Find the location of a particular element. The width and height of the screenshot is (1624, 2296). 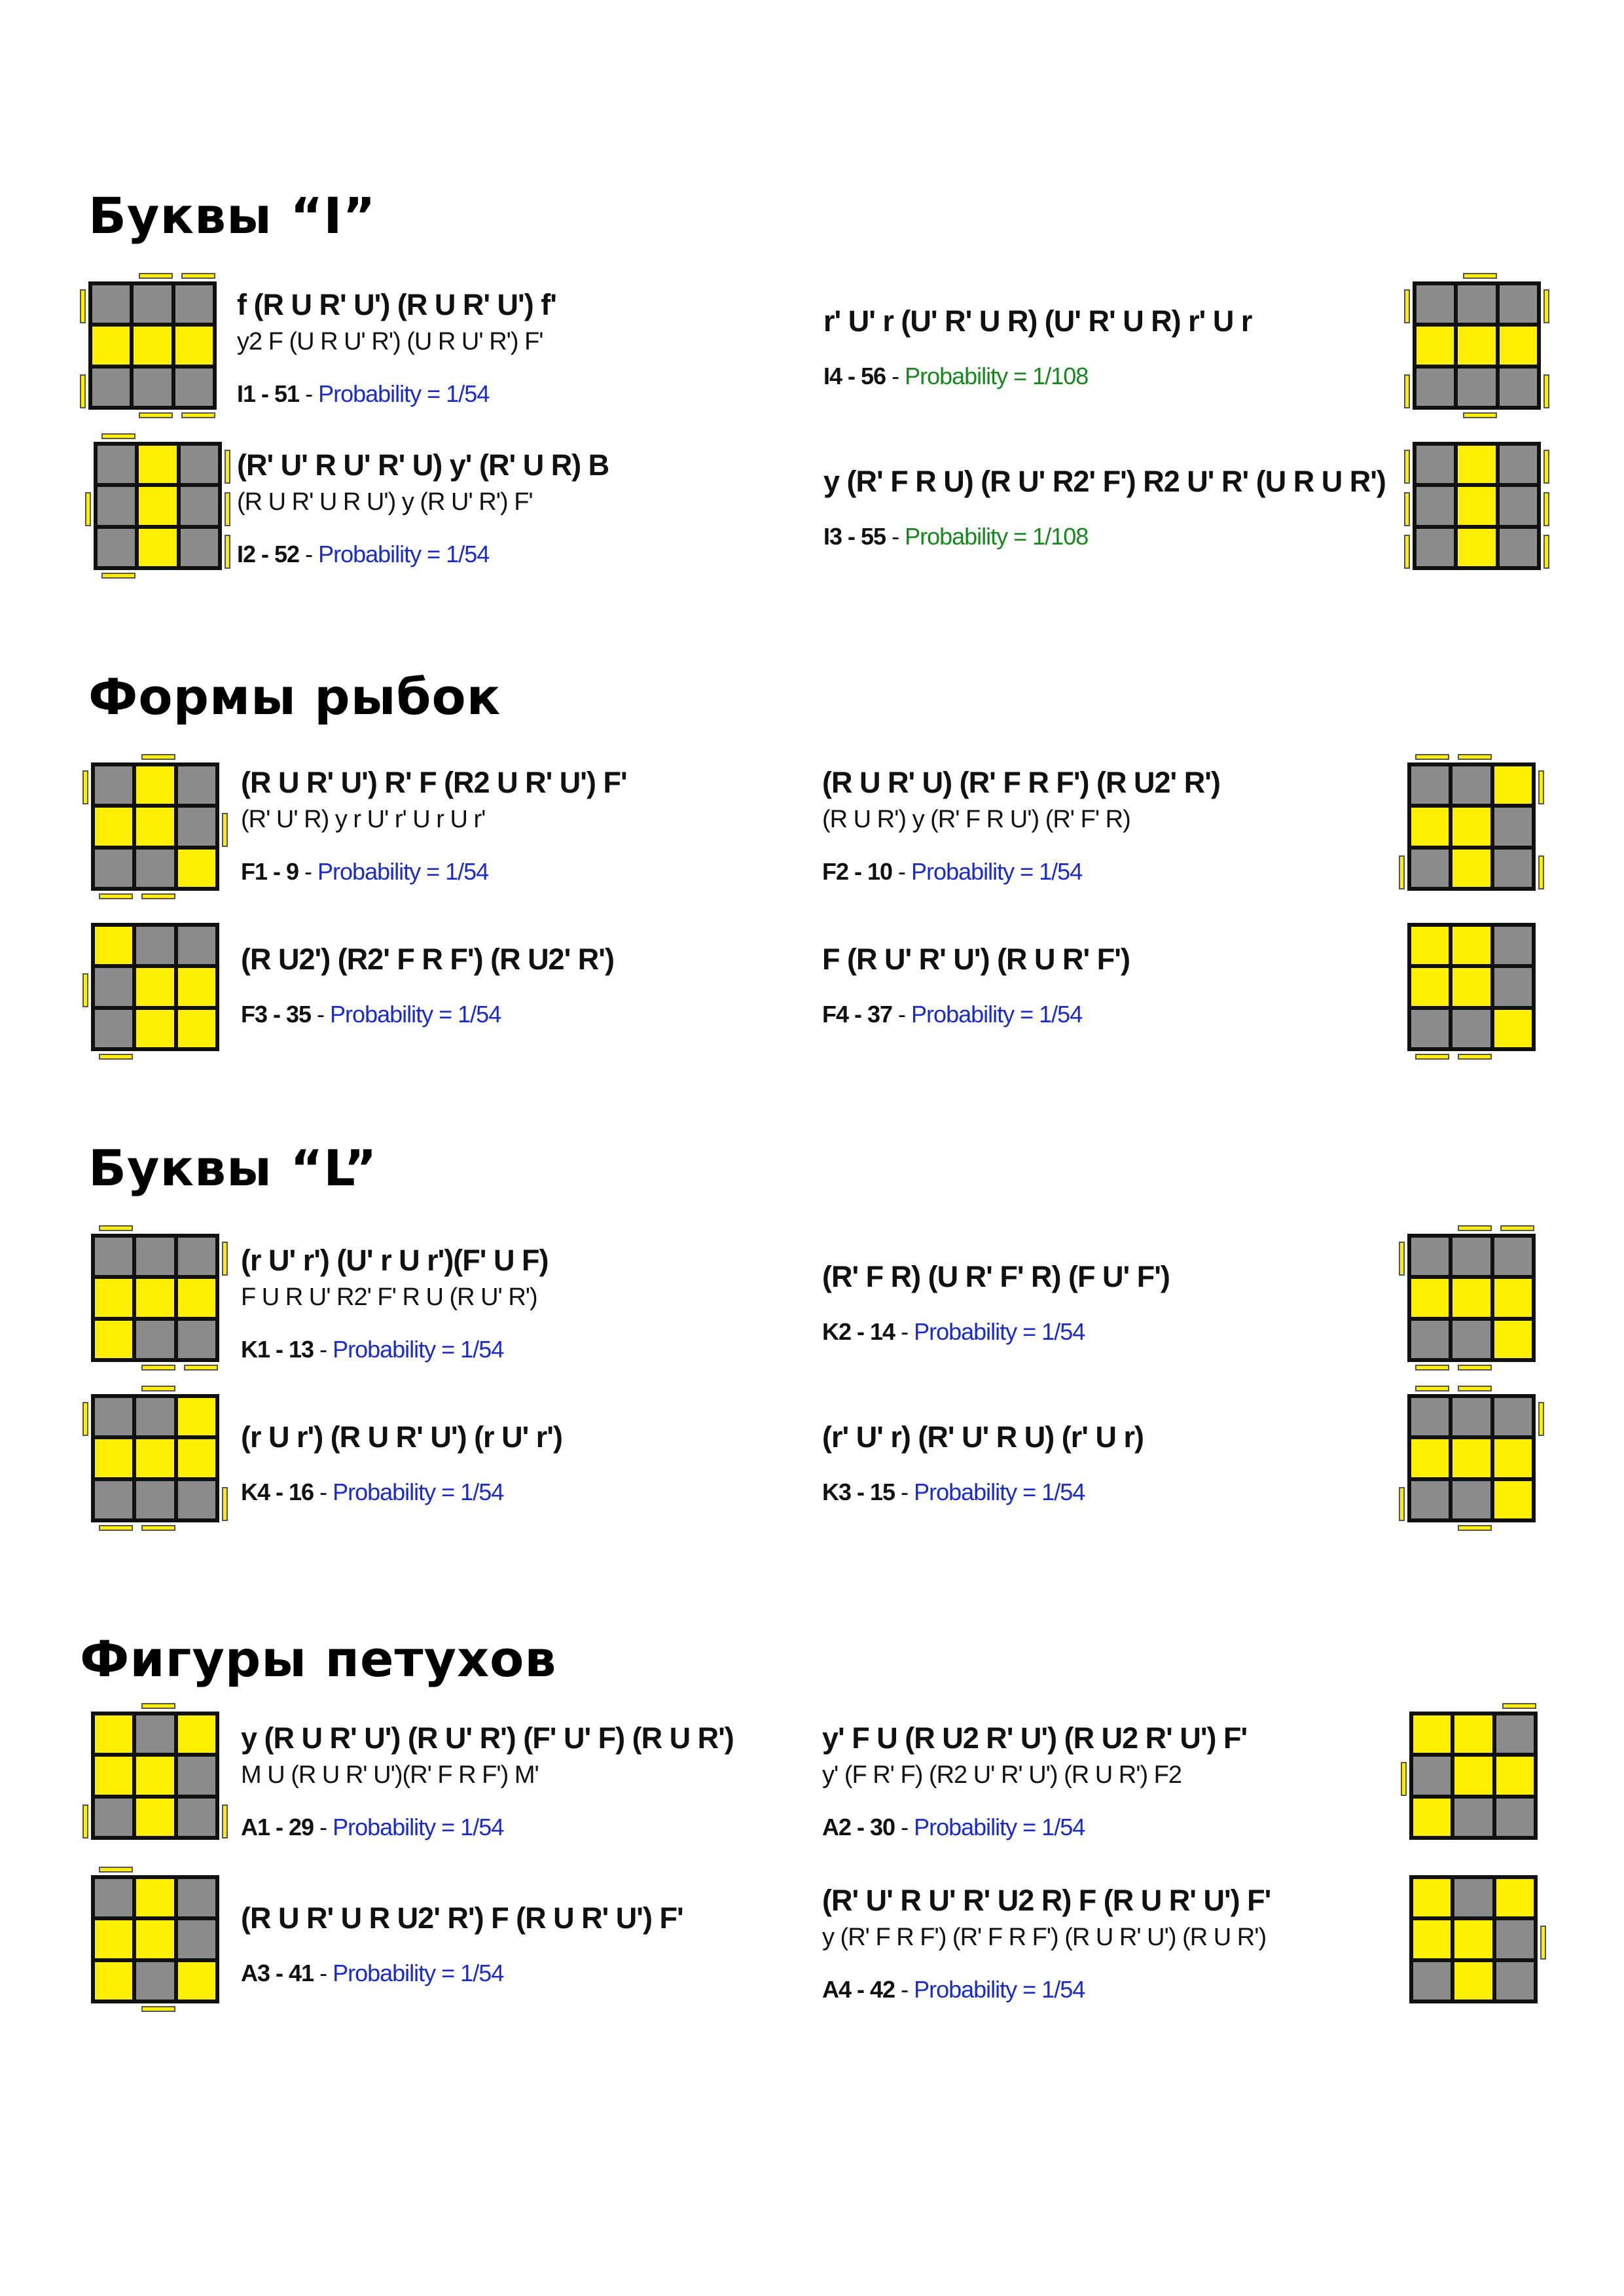

case-id: I1 - 51 is located at coordinates (268, 393).